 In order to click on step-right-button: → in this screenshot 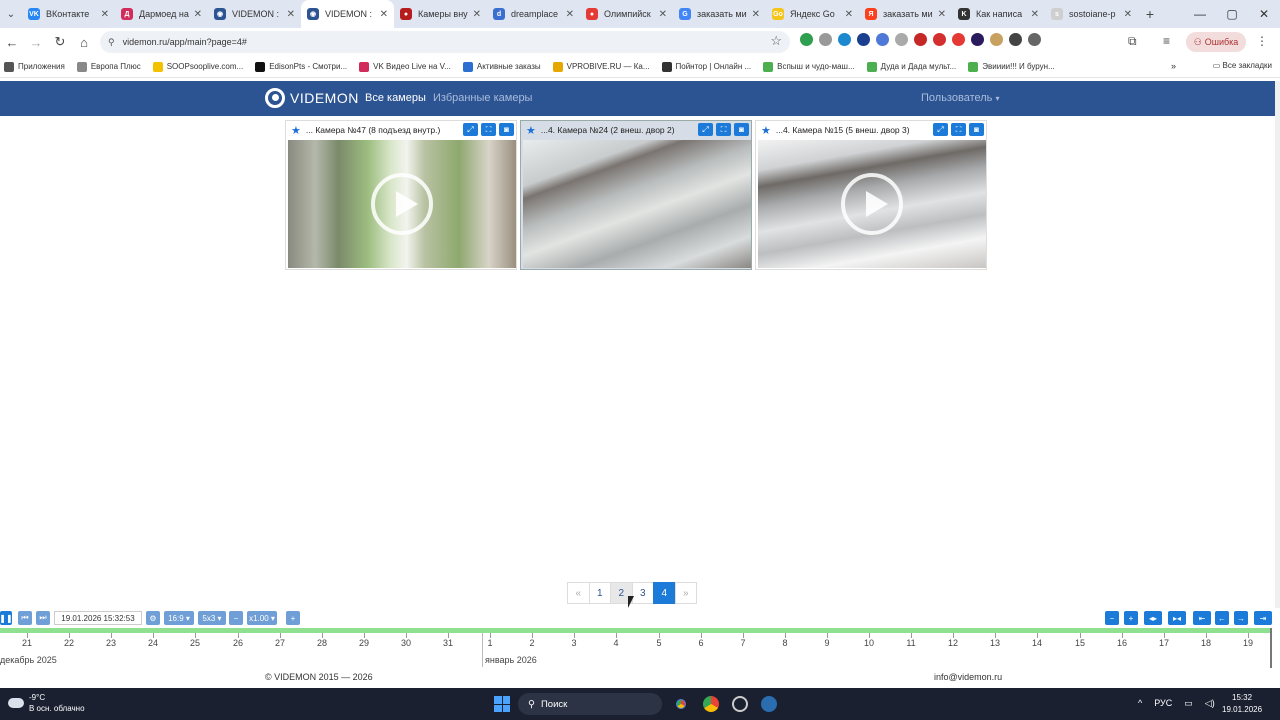, I will do `click(1241, 618)`.